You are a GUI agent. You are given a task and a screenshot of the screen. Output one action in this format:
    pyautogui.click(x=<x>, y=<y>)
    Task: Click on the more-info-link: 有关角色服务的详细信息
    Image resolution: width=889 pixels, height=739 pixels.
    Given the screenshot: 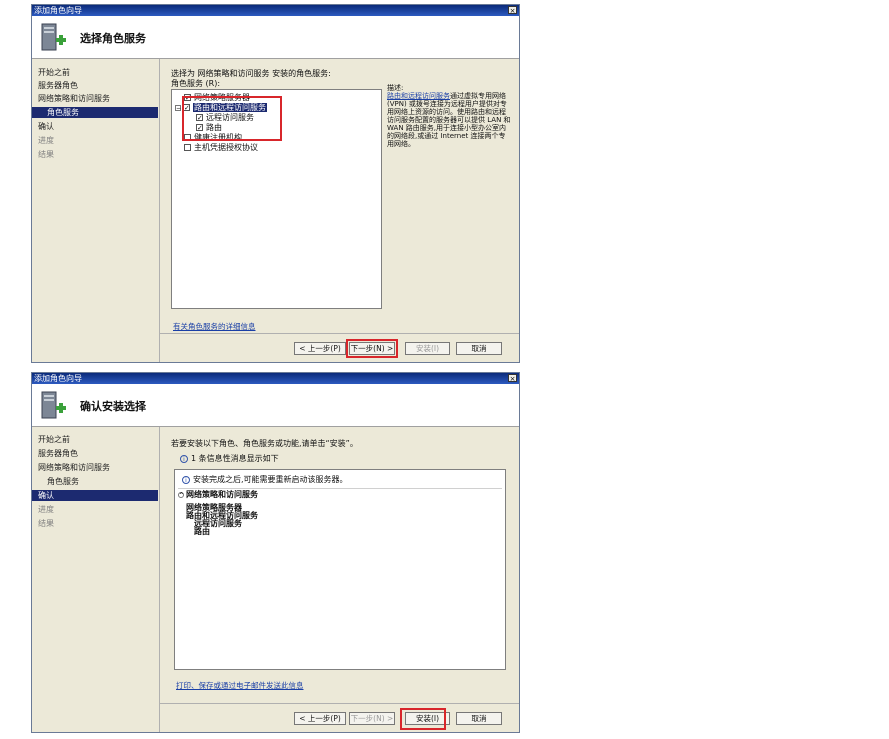 What is the action you would take?
    pyautogui.click(x=214, y=326)
    